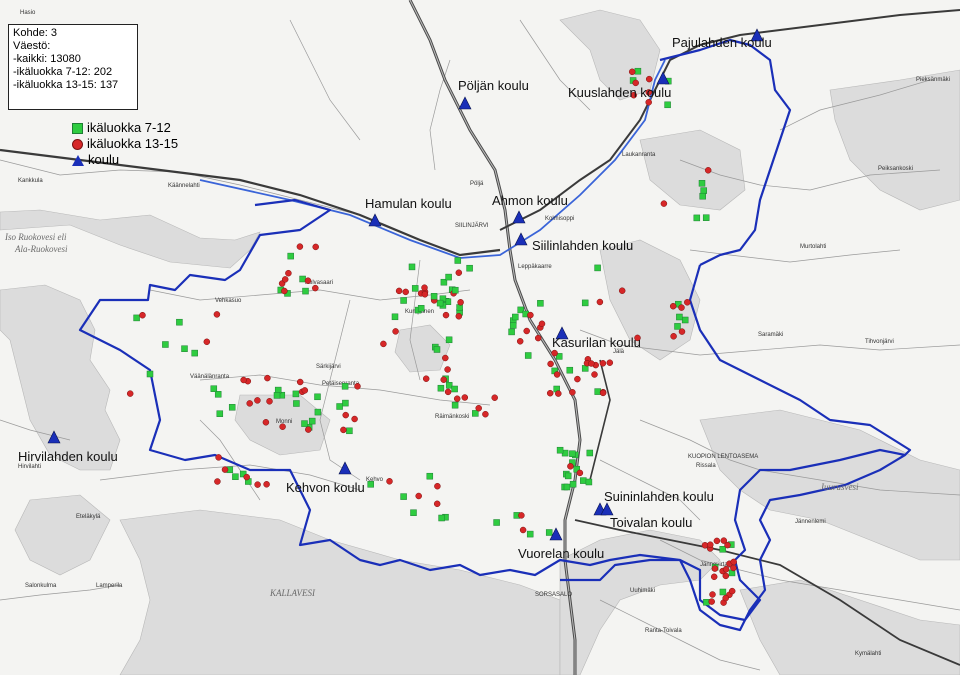 The height and width of the screenshot is (675, 960). I want to click on school-label: Kuuslahden koulu, so click(619, 92).